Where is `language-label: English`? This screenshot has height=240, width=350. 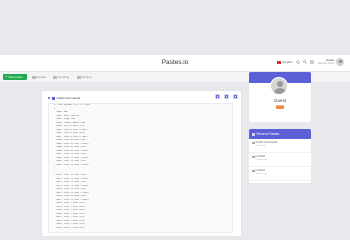 language-label: English is located at coordinates (287, 62).